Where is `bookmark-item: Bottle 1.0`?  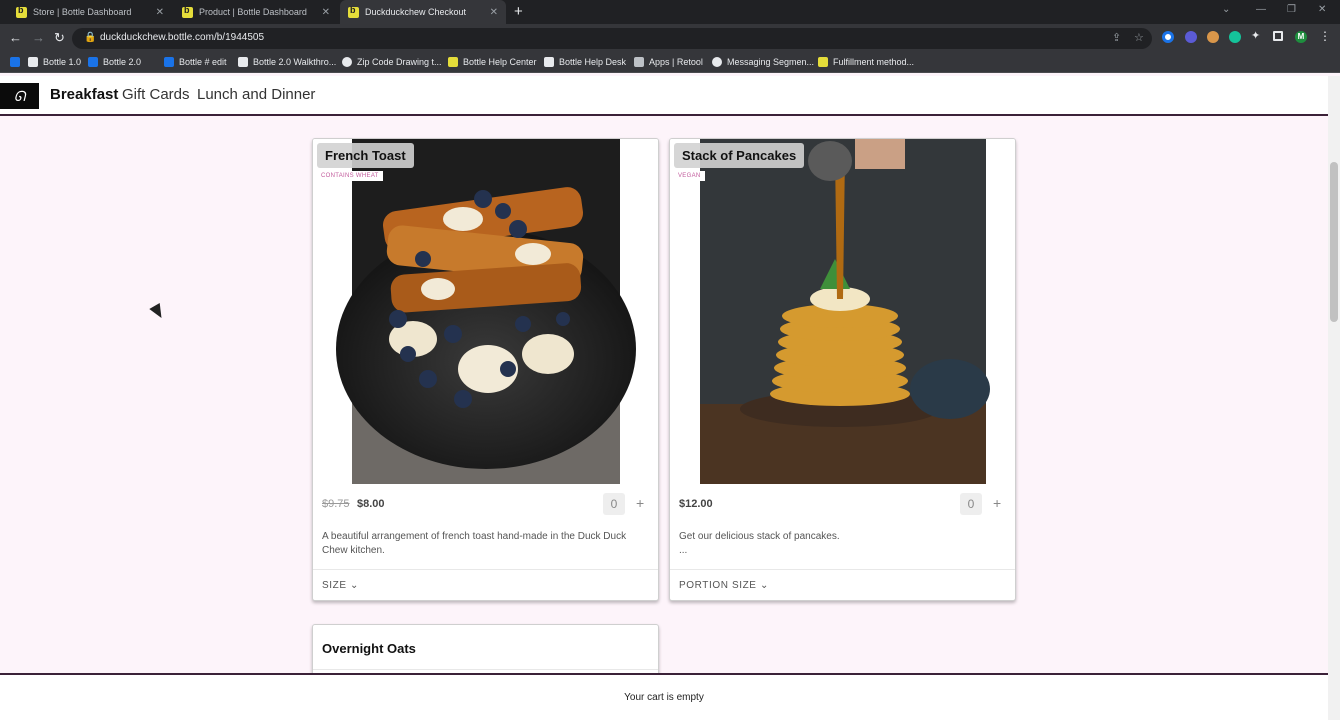
bookmark-item: Bottle 1.0 is located at coordinates (54, 62).